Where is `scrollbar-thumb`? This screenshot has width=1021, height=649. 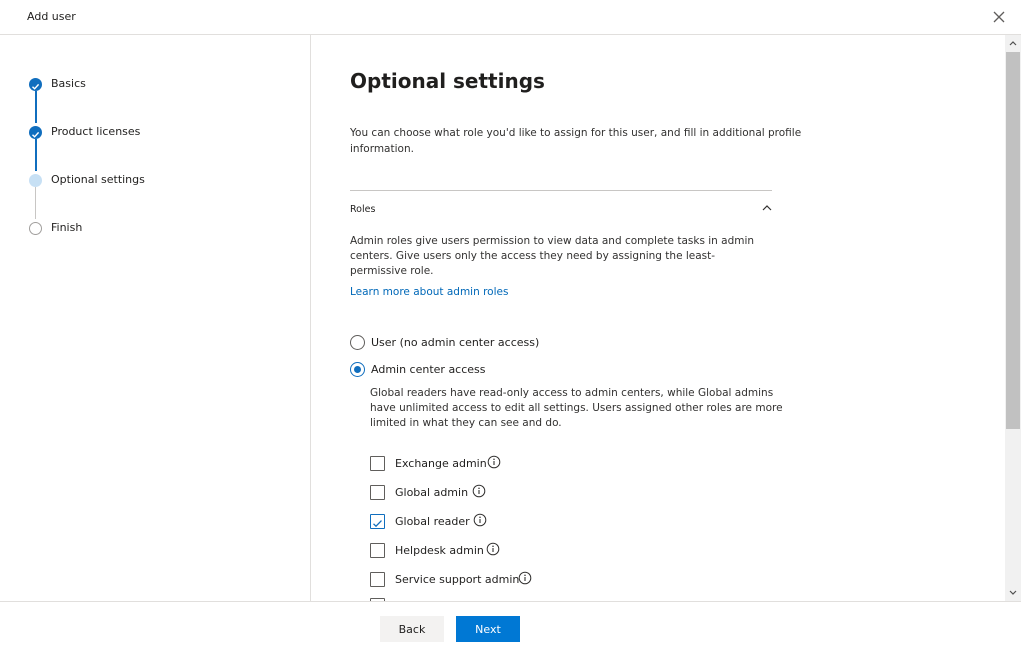 scrollbar-thumb is located at coordinates (1013, 240).